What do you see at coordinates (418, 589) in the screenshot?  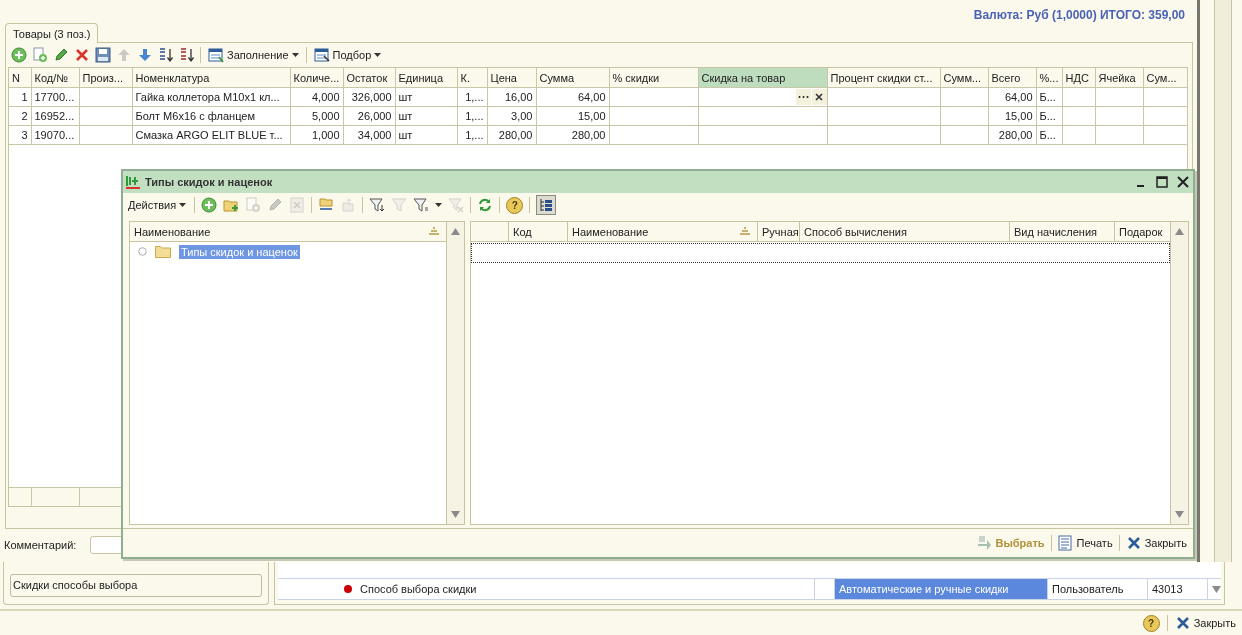 I see `table-cell: Способ выбора скидки` at bounding box center [418, 589].